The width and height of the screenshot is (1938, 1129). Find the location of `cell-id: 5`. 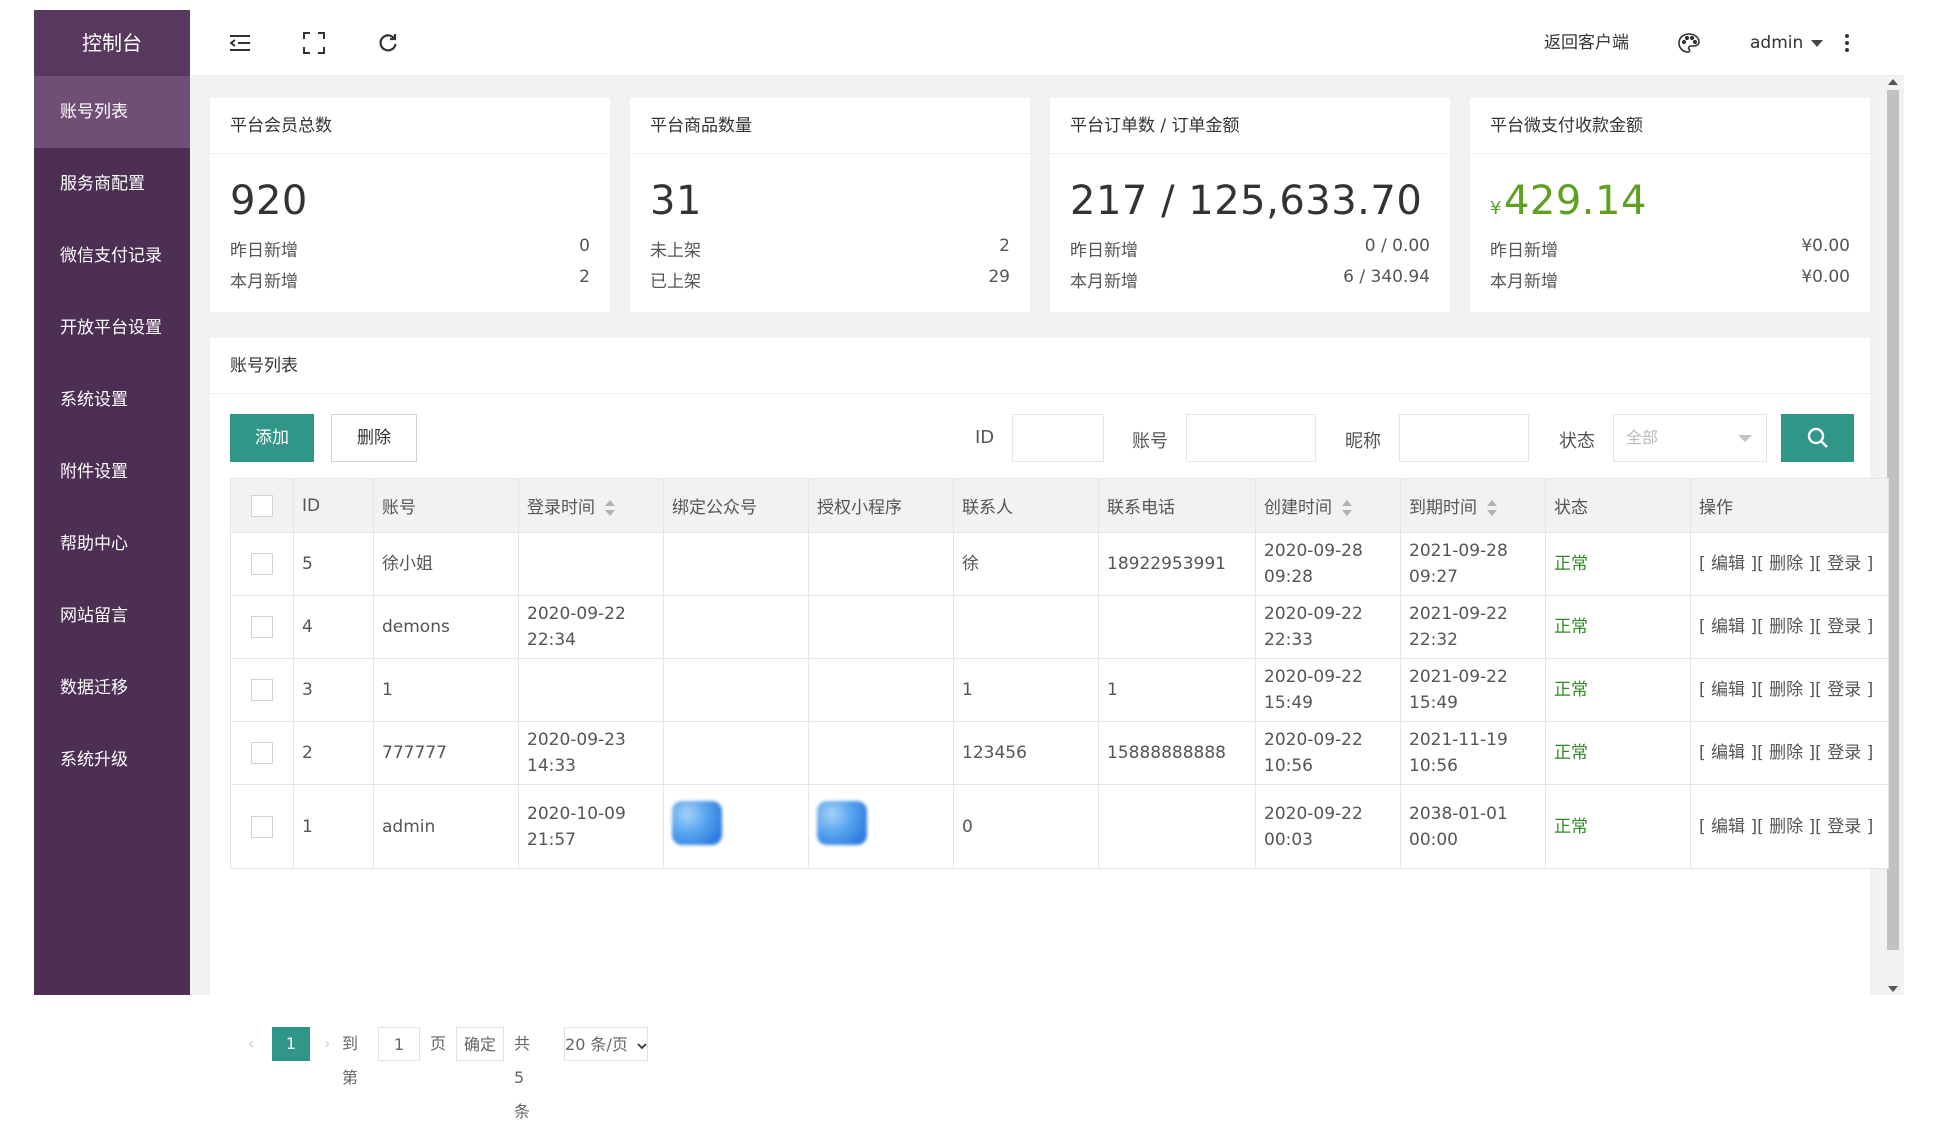

cell-id: 5 is located at coordinates (333, 564).